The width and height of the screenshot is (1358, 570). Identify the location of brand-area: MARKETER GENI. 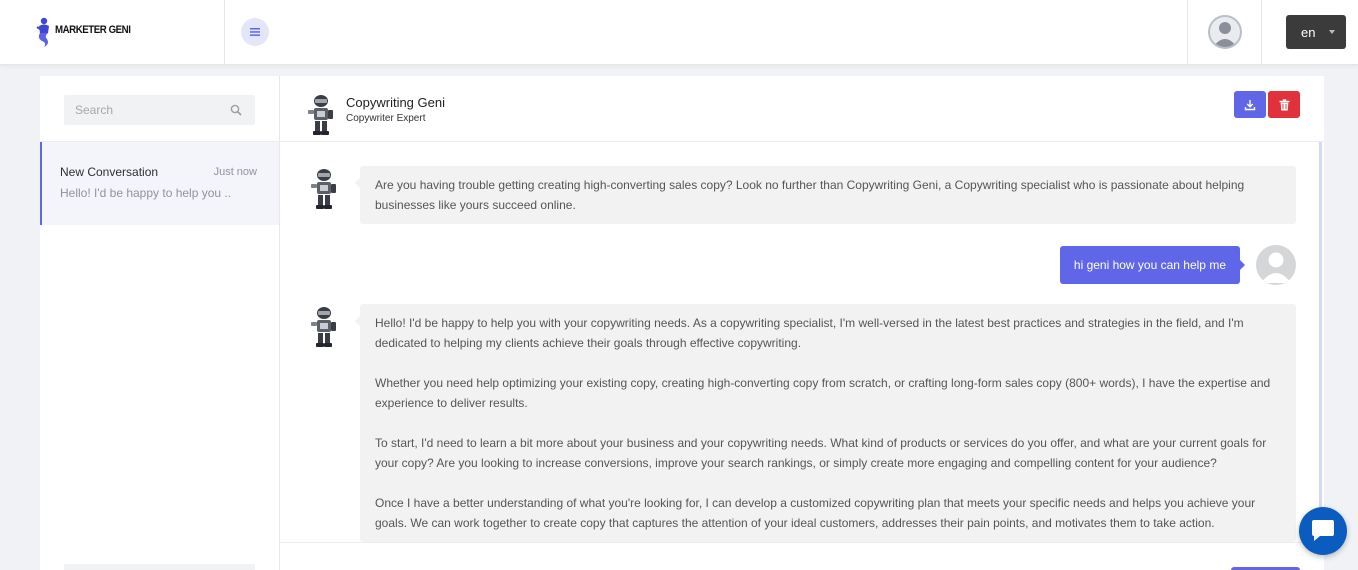
(112, 32).